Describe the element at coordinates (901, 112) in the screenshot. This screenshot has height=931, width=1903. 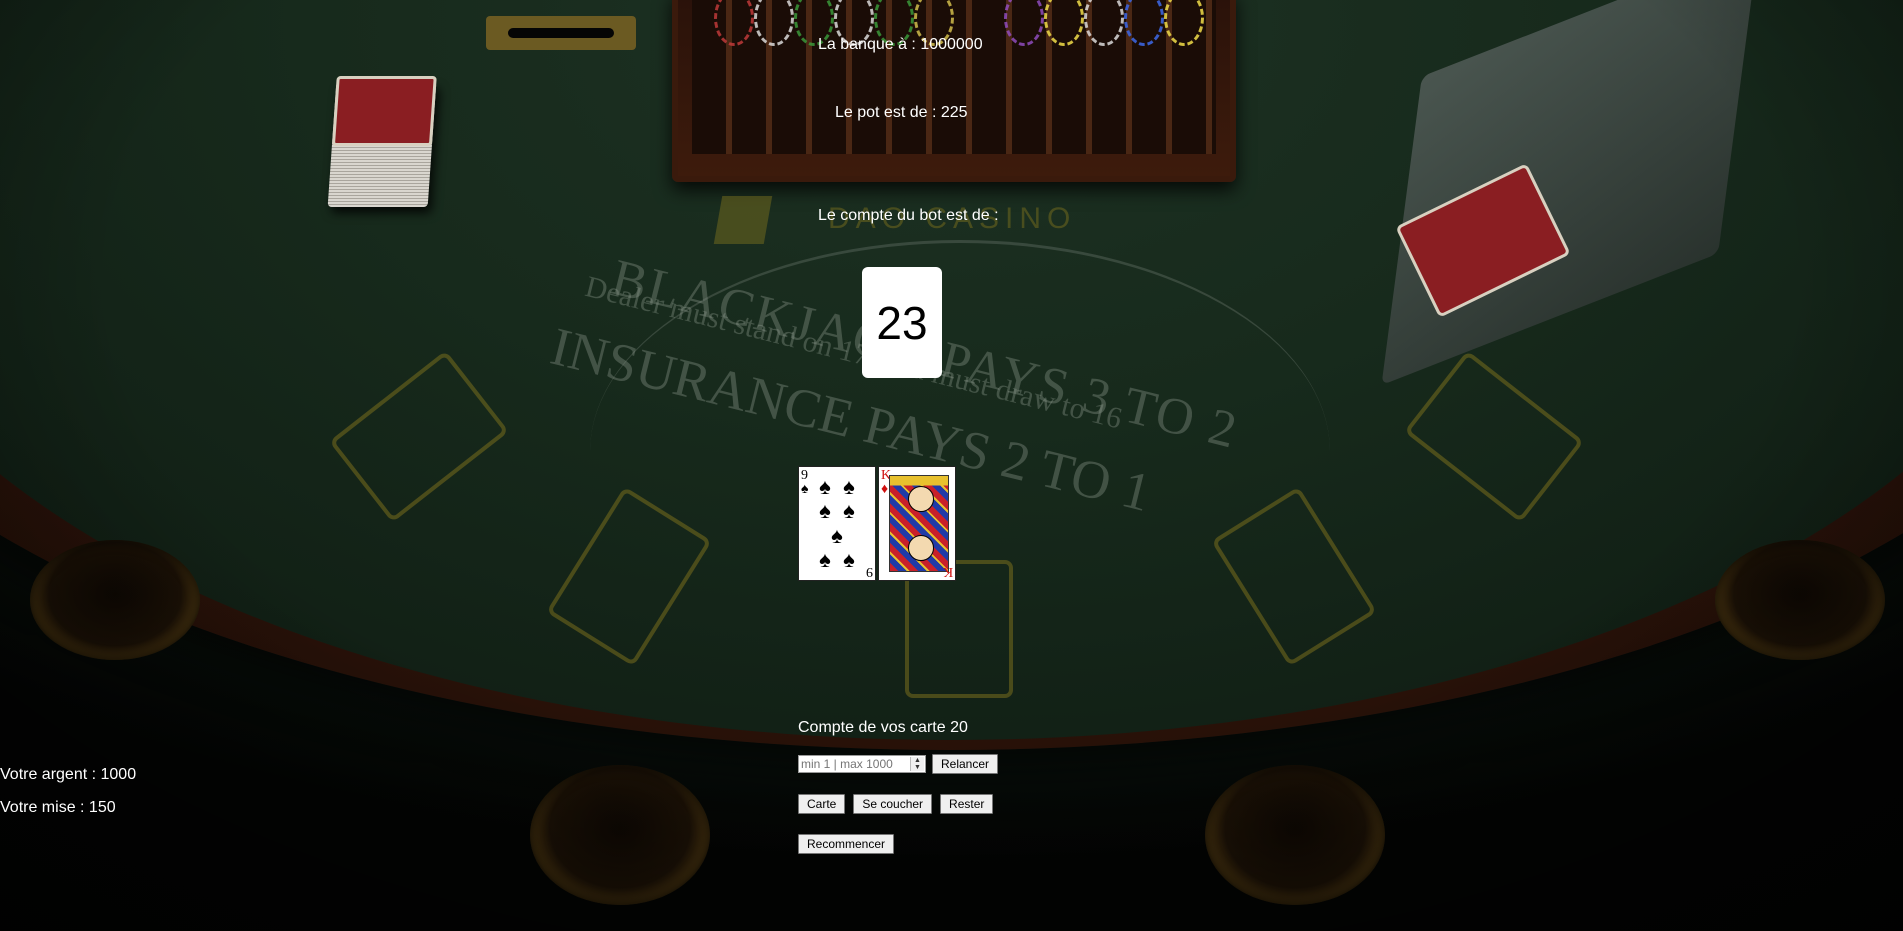
I see `pot-amount: Le pot est de : 225` at that location.